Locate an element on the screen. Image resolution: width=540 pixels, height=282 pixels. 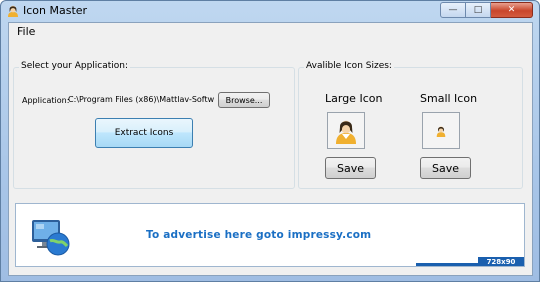
advertisement-size-label: 728x90 is located at coordinates (501, 261).